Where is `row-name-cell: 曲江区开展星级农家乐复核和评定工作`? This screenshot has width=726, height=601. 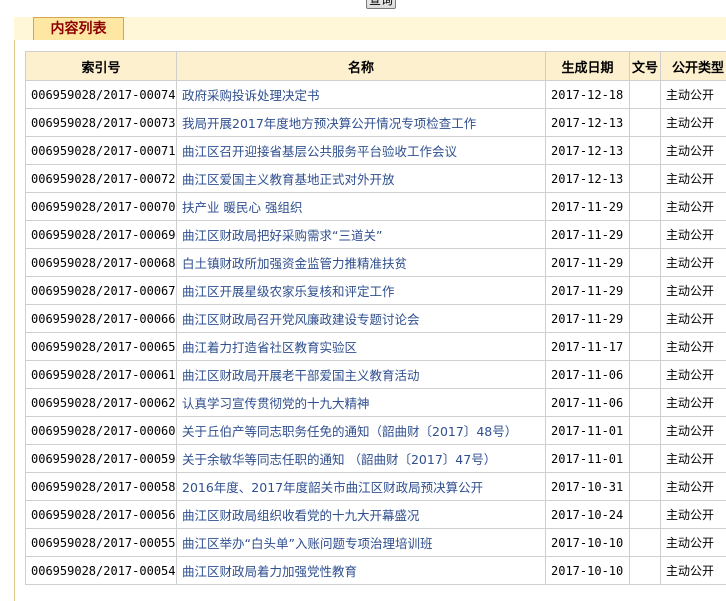 row-name-cell: 曲江区开展星级农家乐复核和评定工作 is located at coordinates (361, 290).